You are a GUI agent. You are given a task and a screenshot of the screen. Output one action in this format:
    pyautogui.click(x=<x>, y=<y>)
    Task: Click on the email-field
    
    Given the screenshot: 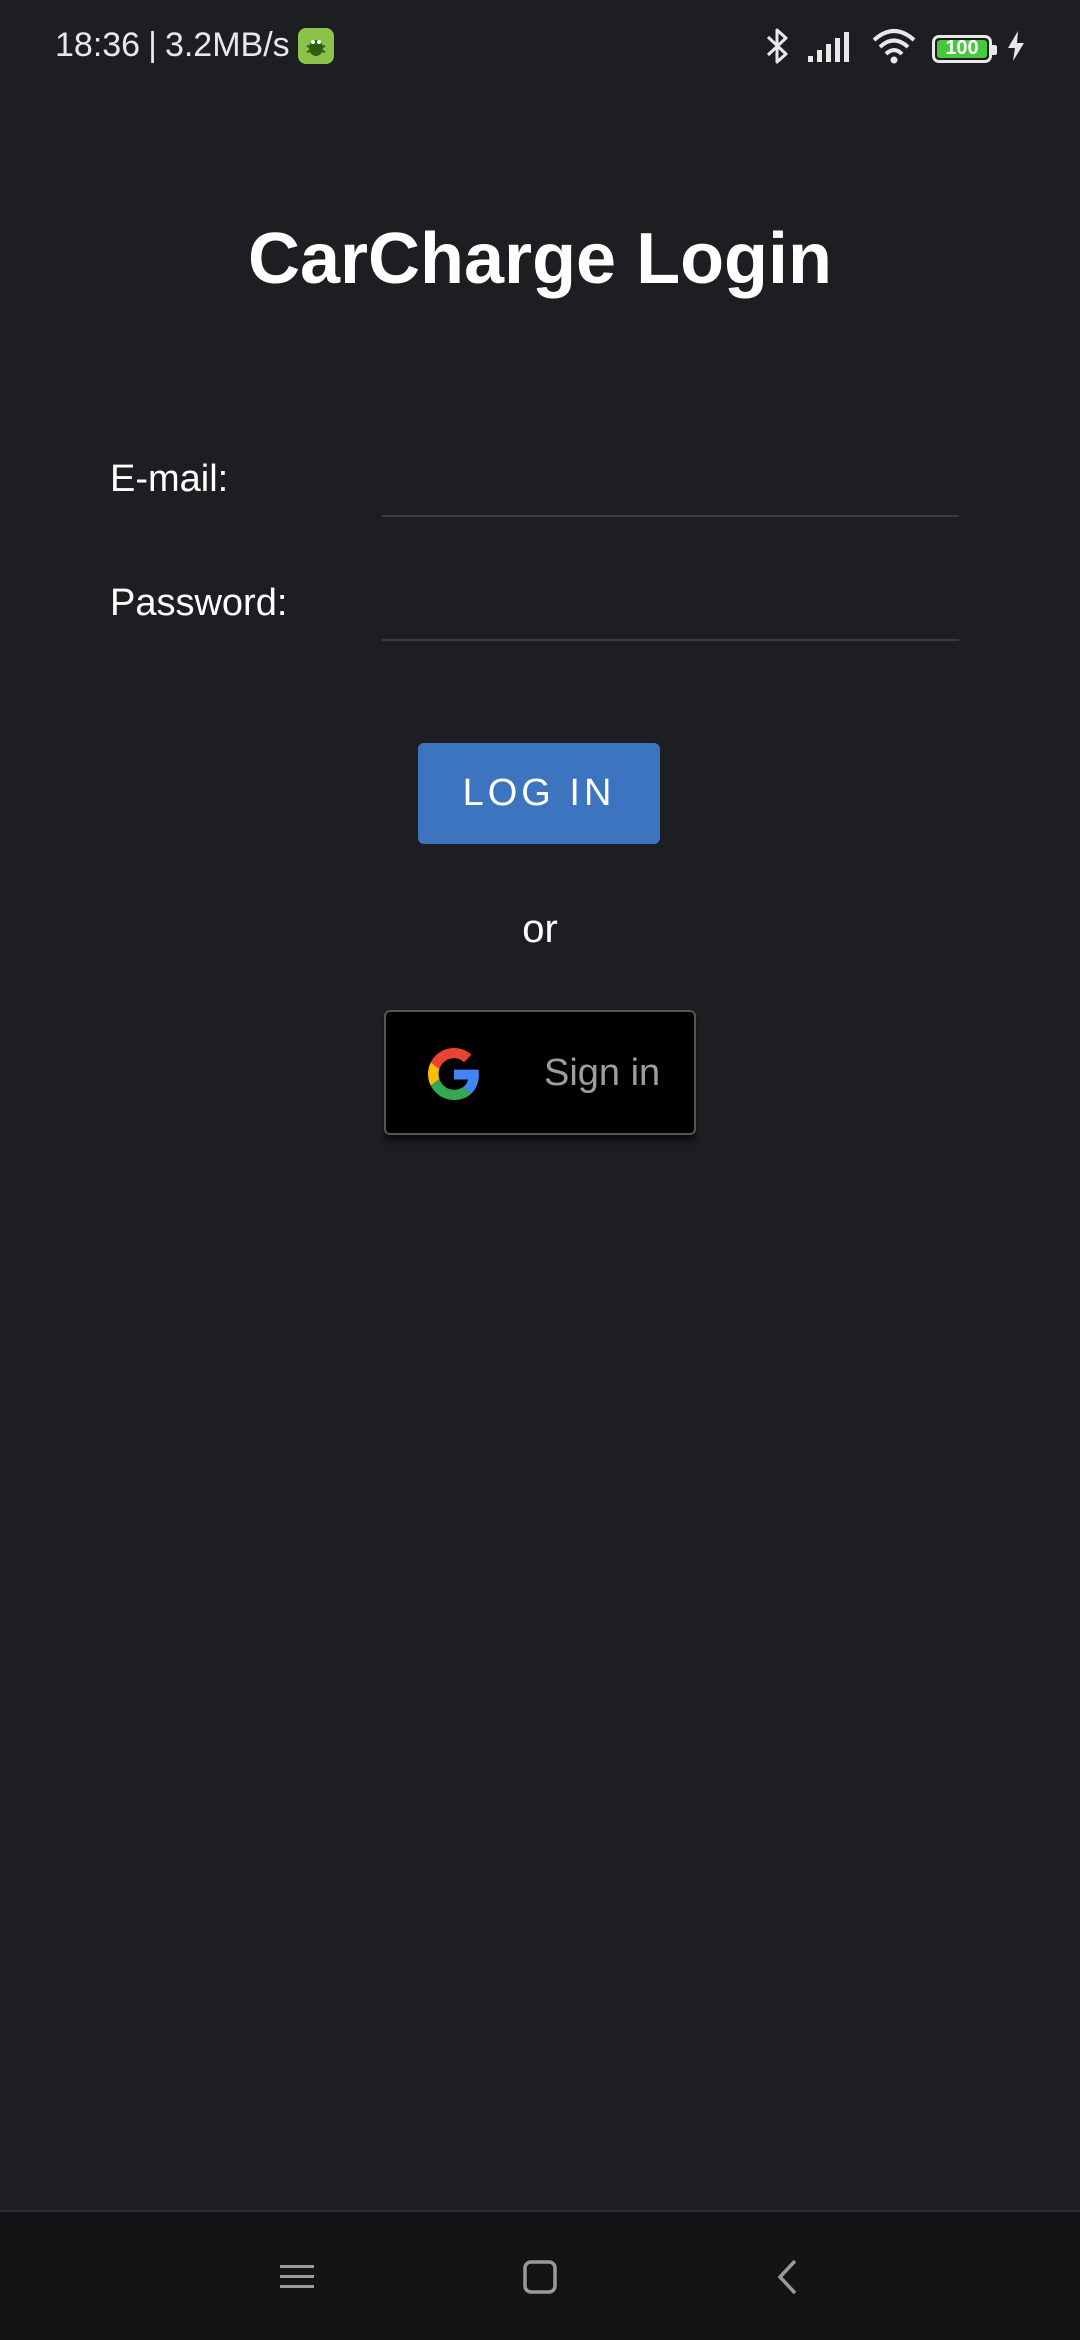 What is the action you would take?
    pyautogui.click(x=670, y=486)
    